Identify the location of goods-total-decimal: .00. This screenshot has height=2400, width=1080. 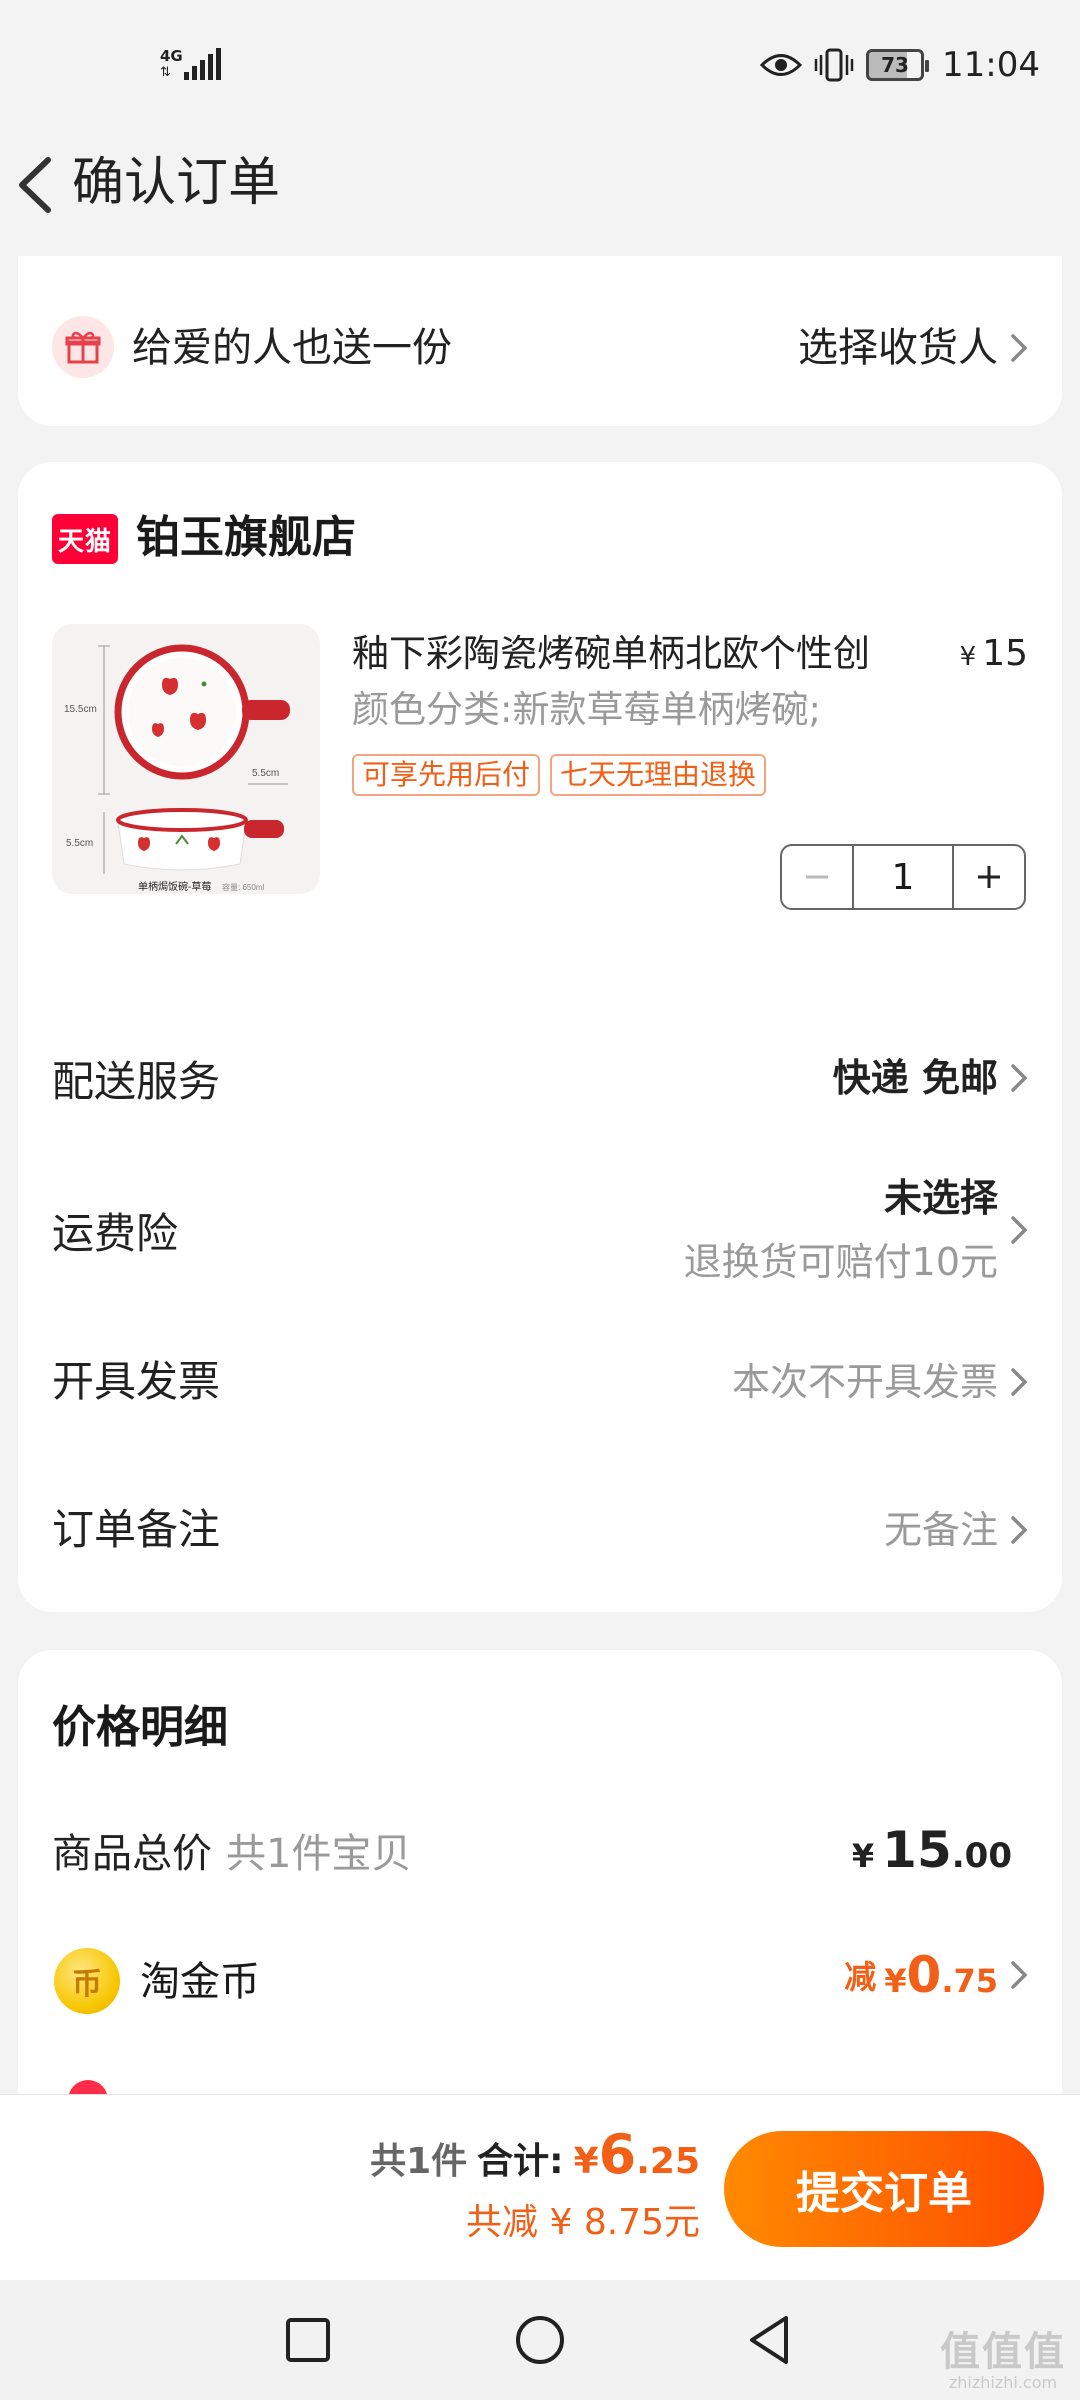
(981, 1856).